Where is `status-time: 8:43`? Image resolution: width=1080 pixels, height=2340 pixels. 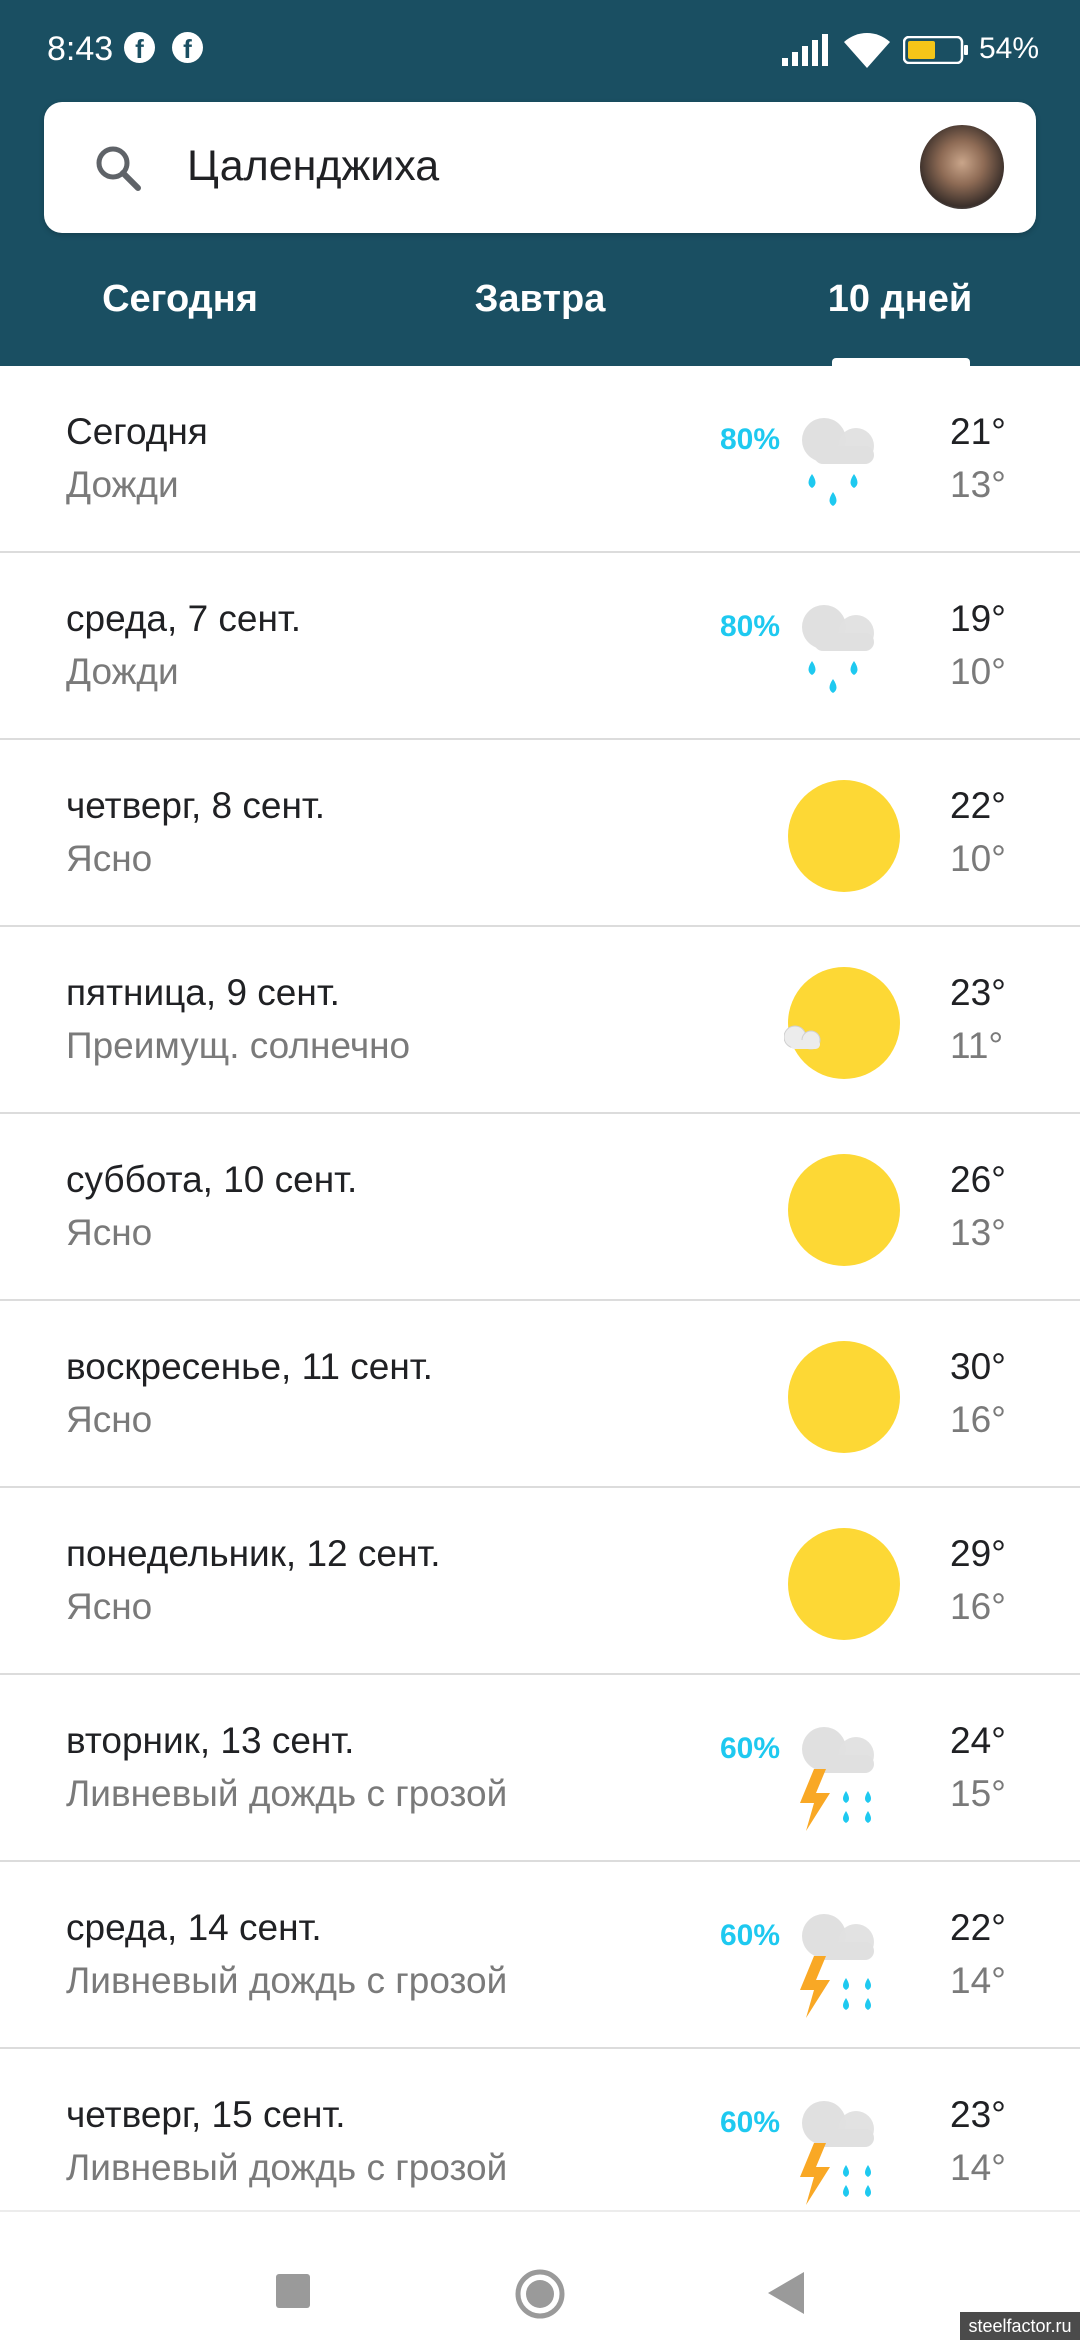
status-time: 8:43 is located at coordinates (80, 49).